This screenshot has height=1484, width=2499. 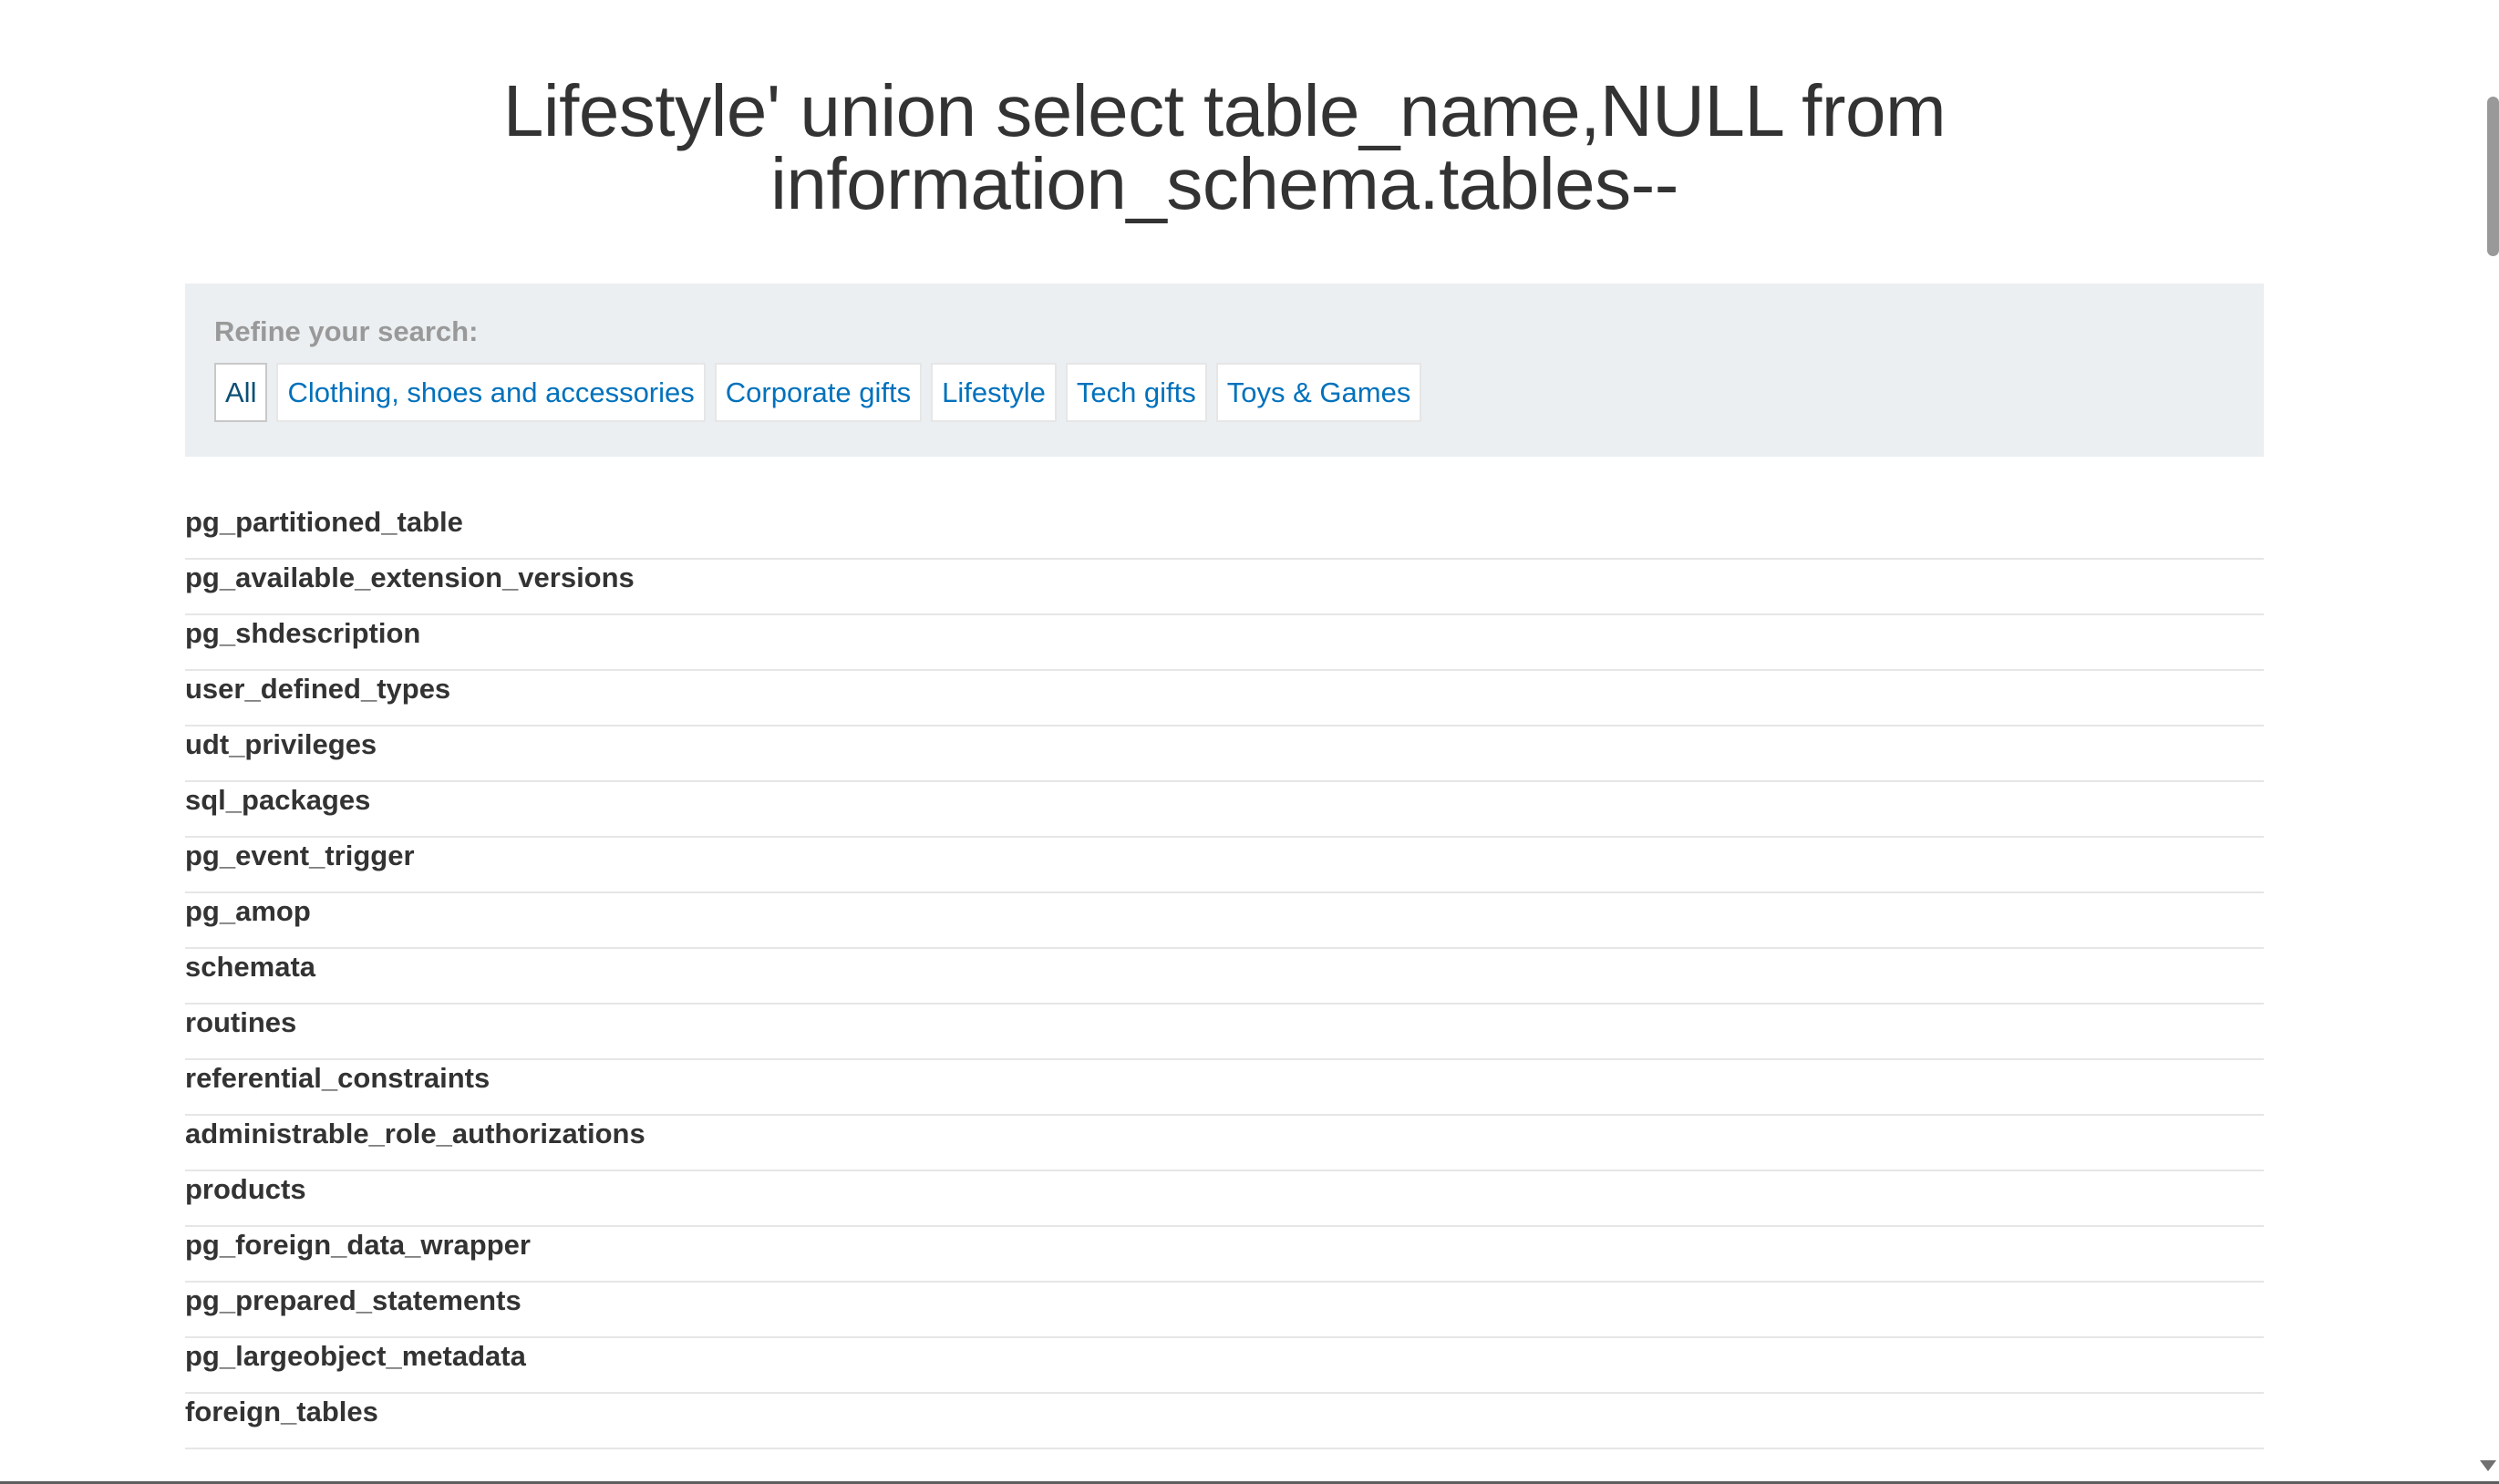 What do you see at coordinates (248, 911) in the screenshot?
I see `table-name: pg_amop` at bounding box center [248, 911].